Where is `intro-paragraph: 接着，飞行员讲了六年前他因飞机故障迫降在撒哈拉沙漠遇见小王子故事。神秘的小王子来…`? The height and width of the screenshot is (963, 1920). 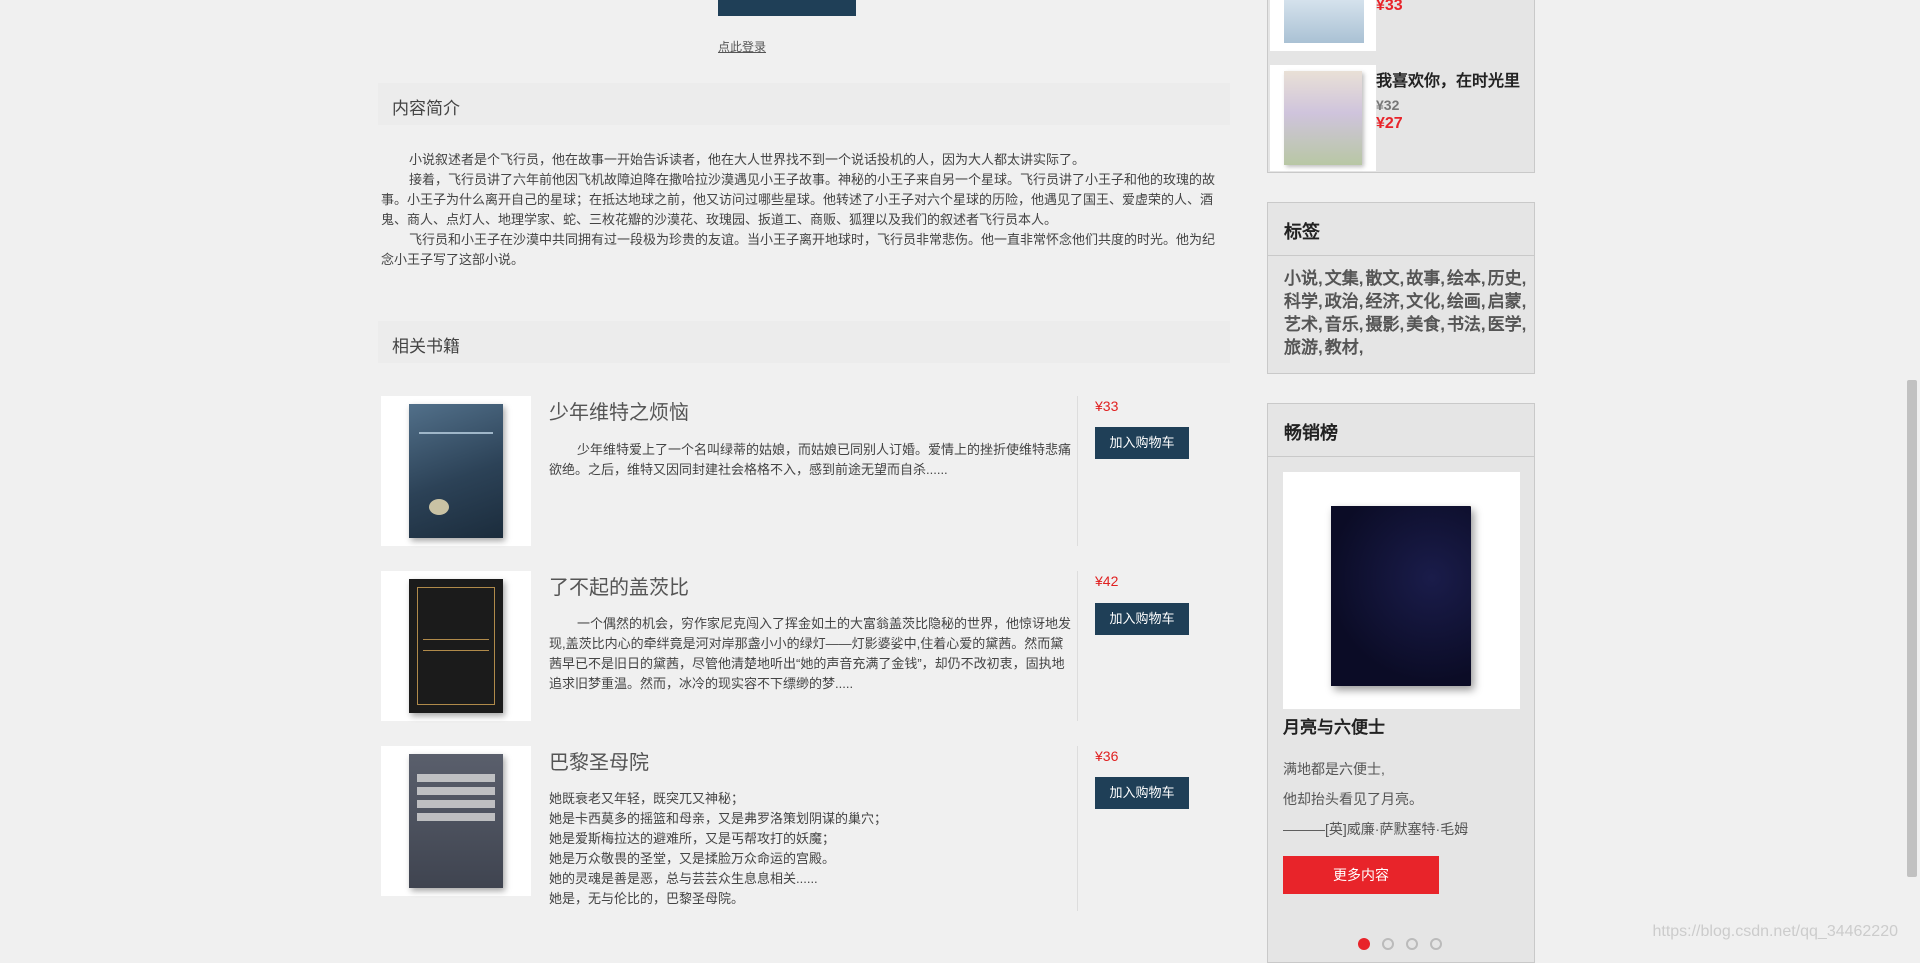 intro-paragraph: 接着，飞行员讲了六年前他因飞机故障迫降在撒哈拉沙漠遇见小王子故事。神秘的小王子来… is located at coordinates (798, 199).